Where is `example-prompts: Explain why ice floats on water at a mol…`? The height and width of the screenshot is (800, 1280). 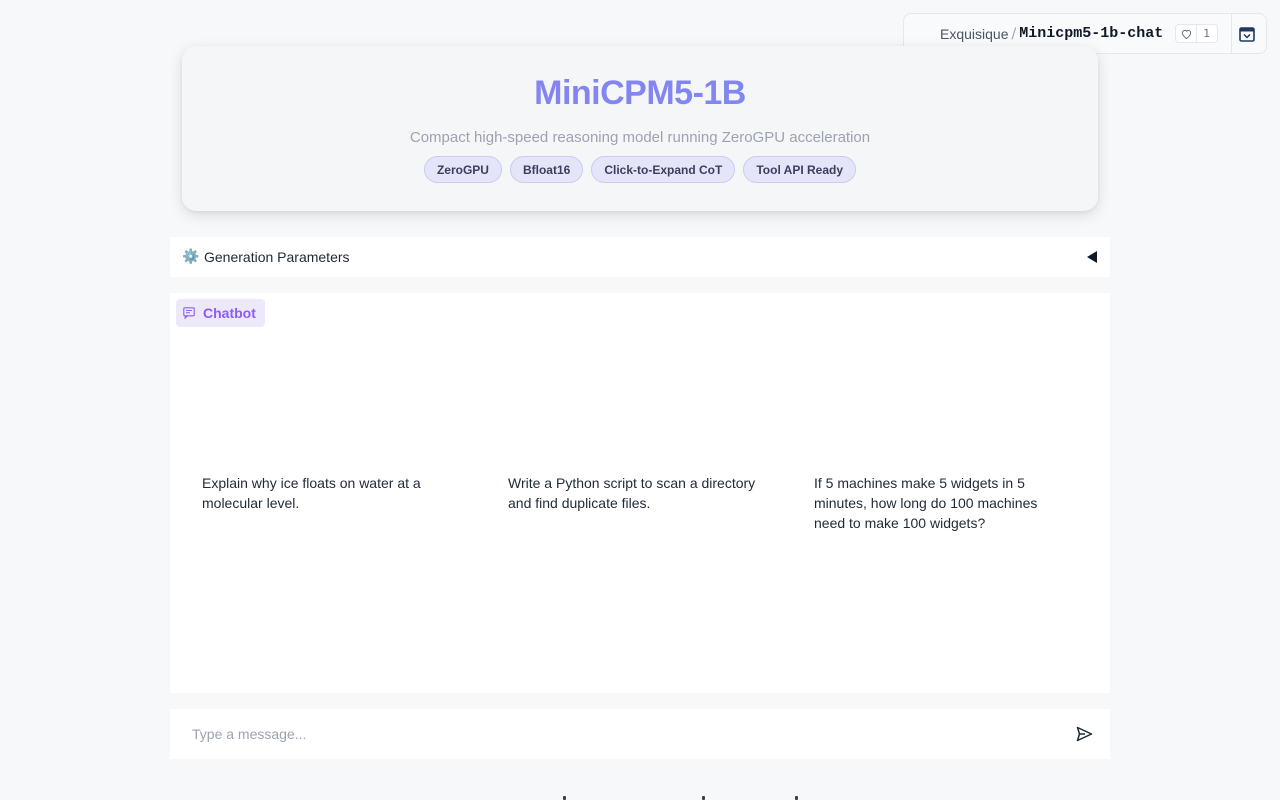
example-prompts: Explain why ice floats on water at a mol… is located at coordinates (652, 503).